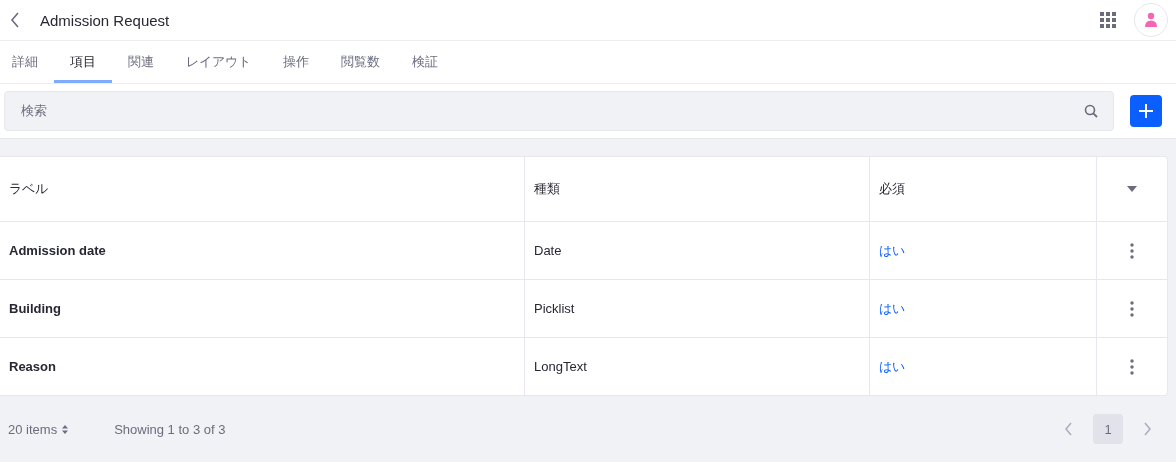 This screenshot has height=462, width=1176. Describe the element at coordinates (35, 308) in the screenshot. I see `table-cell: Building` at that location.